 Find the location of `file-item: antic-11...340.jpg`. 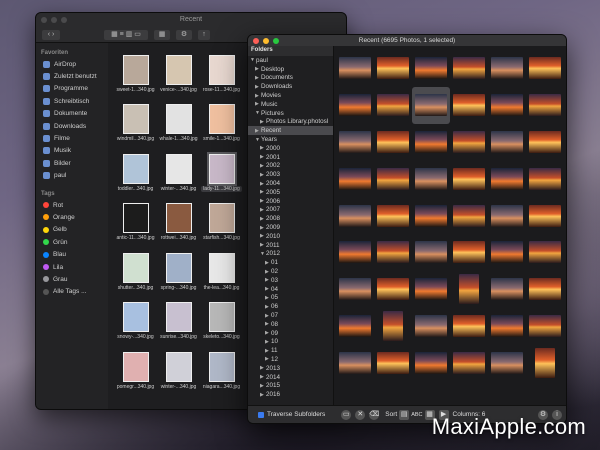

file-item: antic-11...340.jpg is located at coordinates (135, 219).